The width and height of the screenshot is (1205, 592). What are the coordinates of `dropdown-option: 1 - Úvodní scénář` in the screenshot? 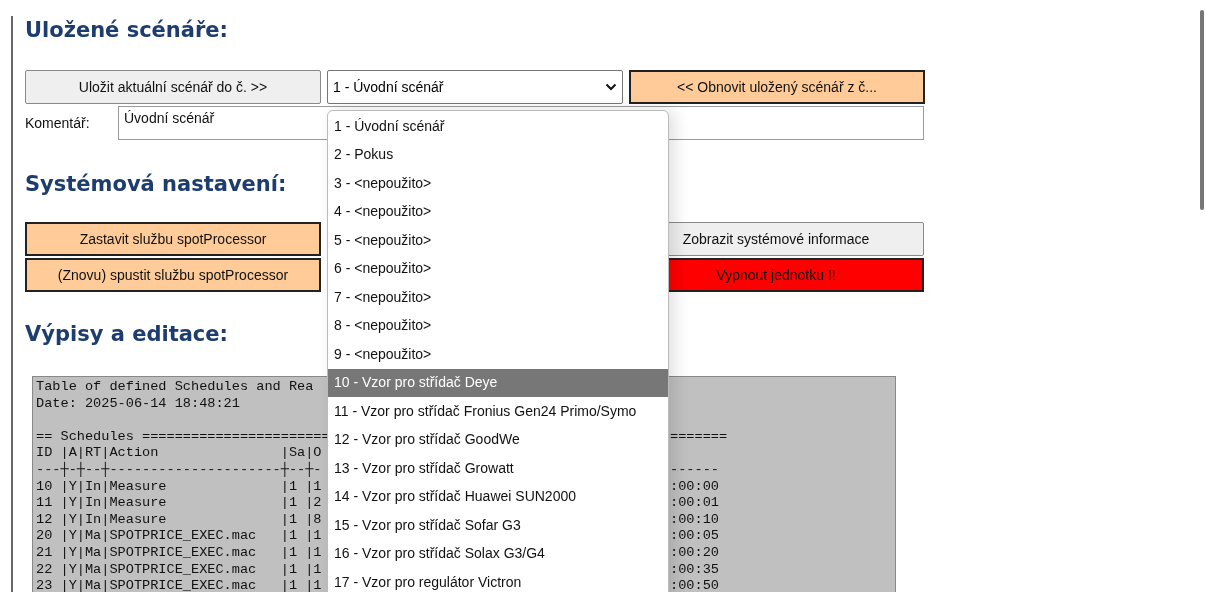 It's located at (498, 126).